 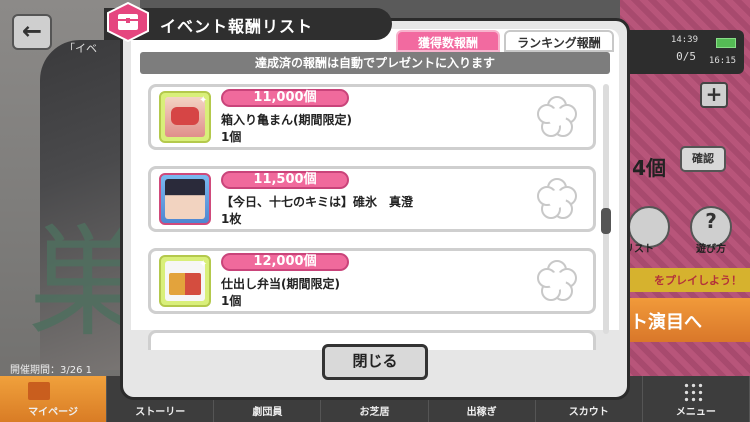 What do you see at coordinates (588, 412) in the screenshot?
I see `nav-label: スカウト` at bounding box center [588, 412].